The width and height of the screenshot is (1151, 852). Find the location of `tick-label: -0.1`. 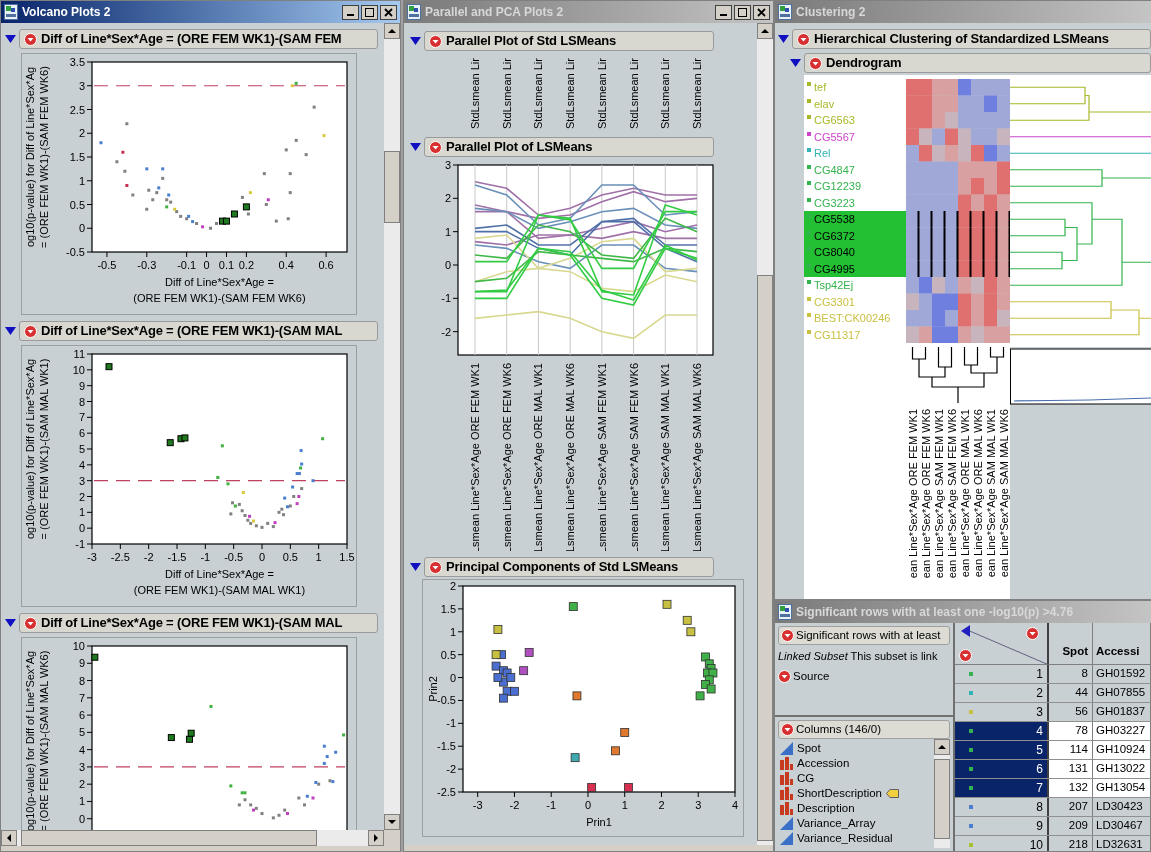

tick-label: -0.1 is located at coordinates (187, 265).